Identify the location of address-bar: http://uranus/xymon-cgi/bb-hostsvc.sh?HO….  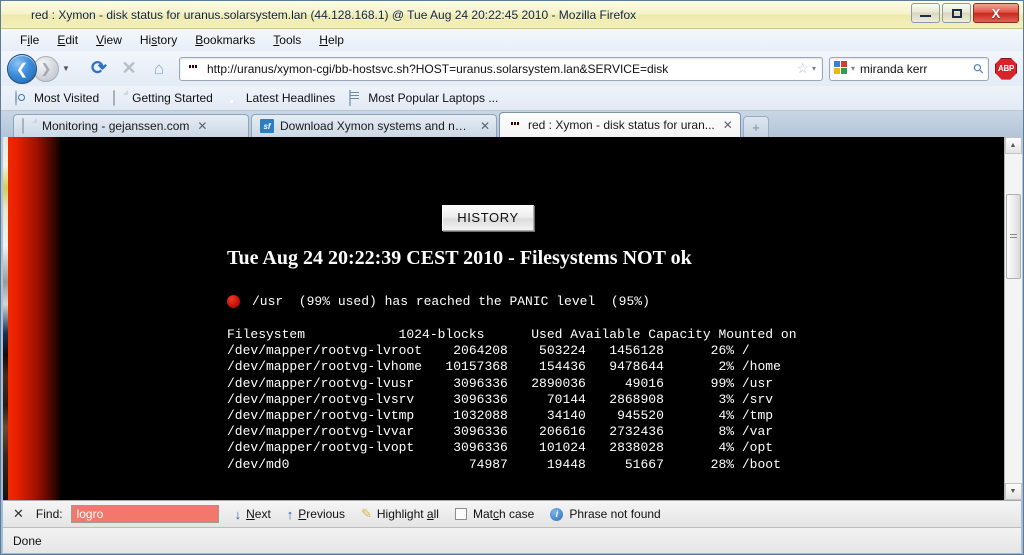
(501, 68).